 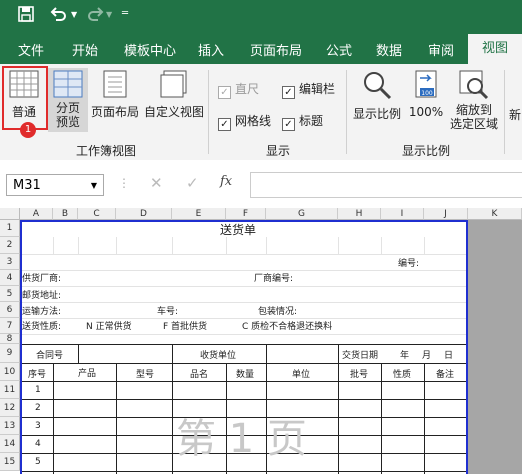 I want to click on ribbon-tabs: 文件 开始 模板中心 插入 页面布局 公式 数据 审阅 视图, so click(x=261, y=49).